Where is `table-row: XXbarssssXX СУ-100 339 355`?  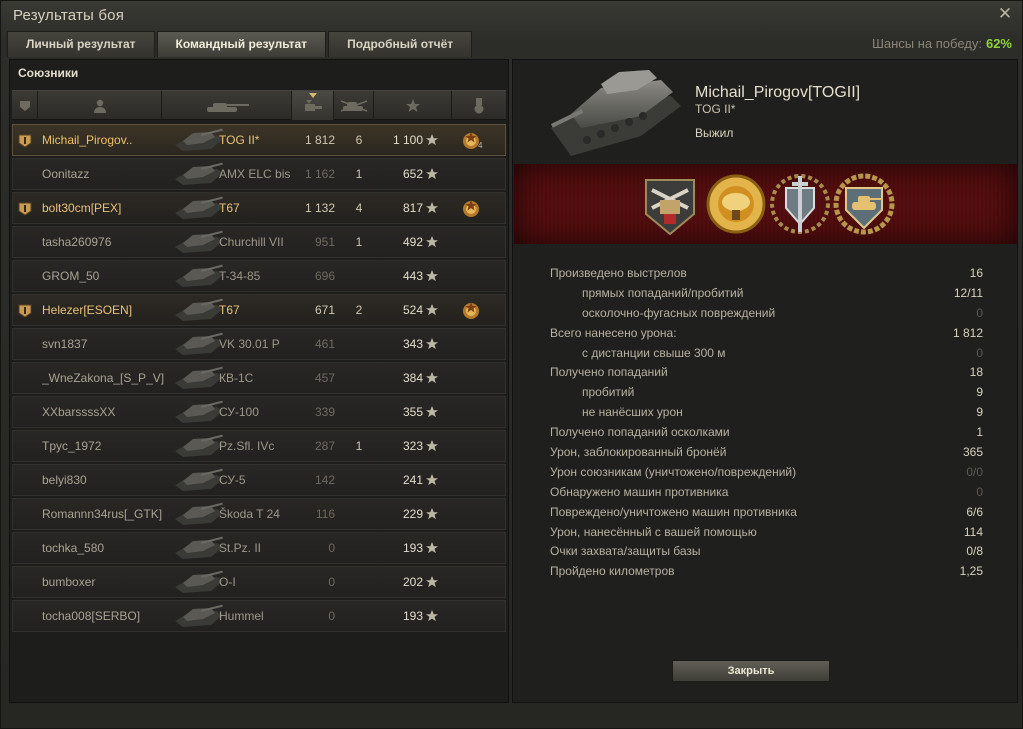 table-row: XXbarssssXX СУ-100 339 355 is located at coordinates (259, 412).